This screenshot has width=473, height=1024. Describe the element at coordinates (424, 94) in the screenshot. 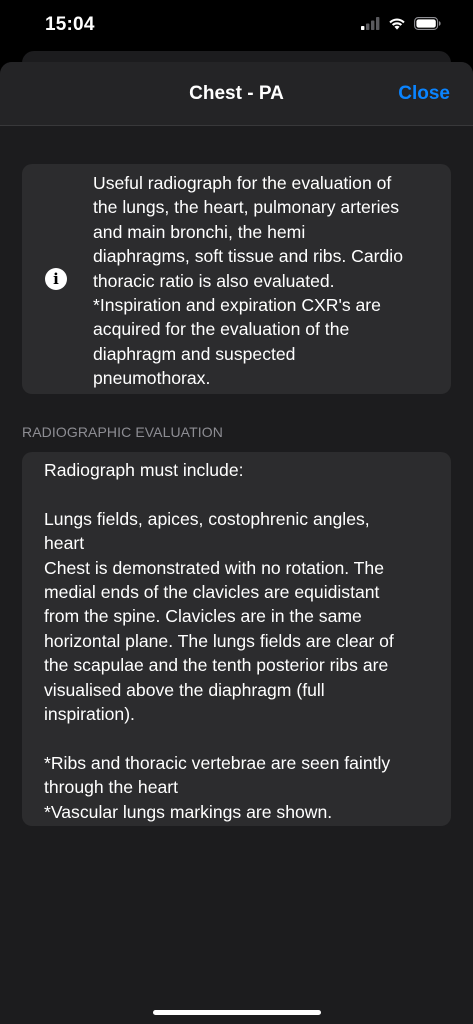

I see `close-button: Close` at that location.